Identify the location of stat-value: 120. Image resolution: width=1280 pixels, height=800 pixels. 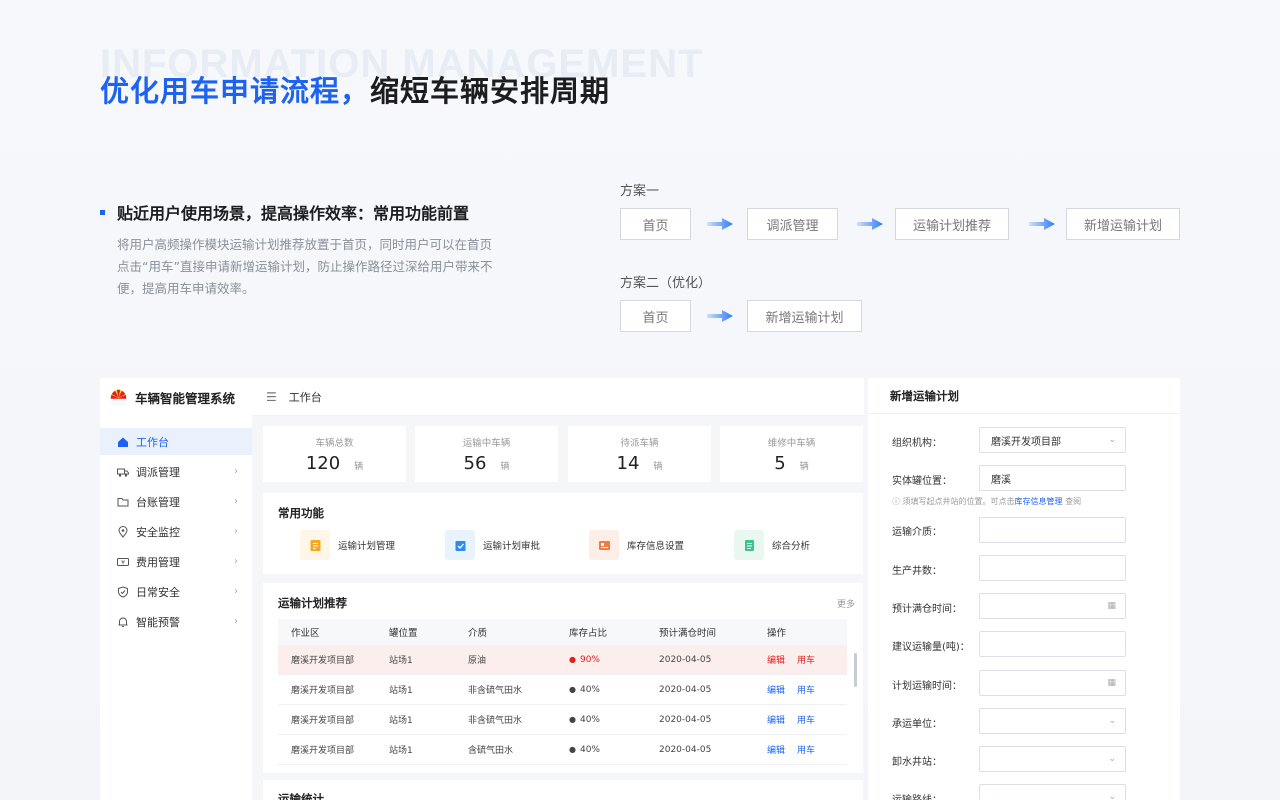
(323, 463).